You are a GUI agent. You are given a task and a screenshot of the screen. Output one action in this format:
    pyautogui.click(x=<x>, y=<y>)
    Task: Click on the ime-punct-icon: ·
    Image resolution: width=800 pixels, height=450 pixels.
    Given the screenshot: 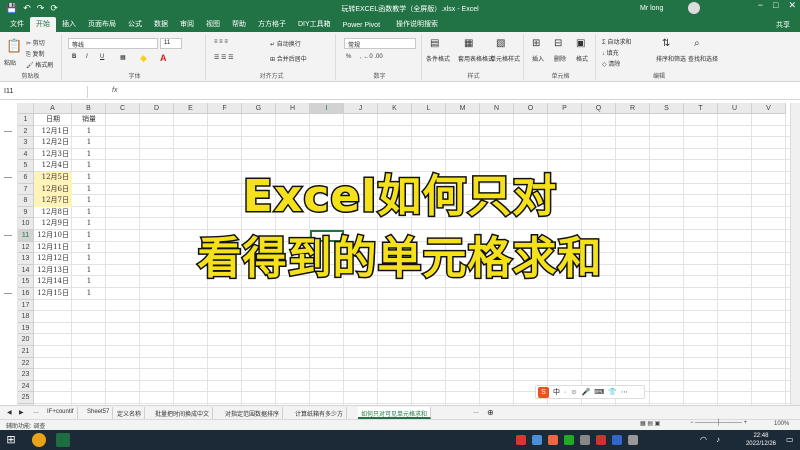 What is the action you would take?
    pyautogui.click(x=565, y=392)
    